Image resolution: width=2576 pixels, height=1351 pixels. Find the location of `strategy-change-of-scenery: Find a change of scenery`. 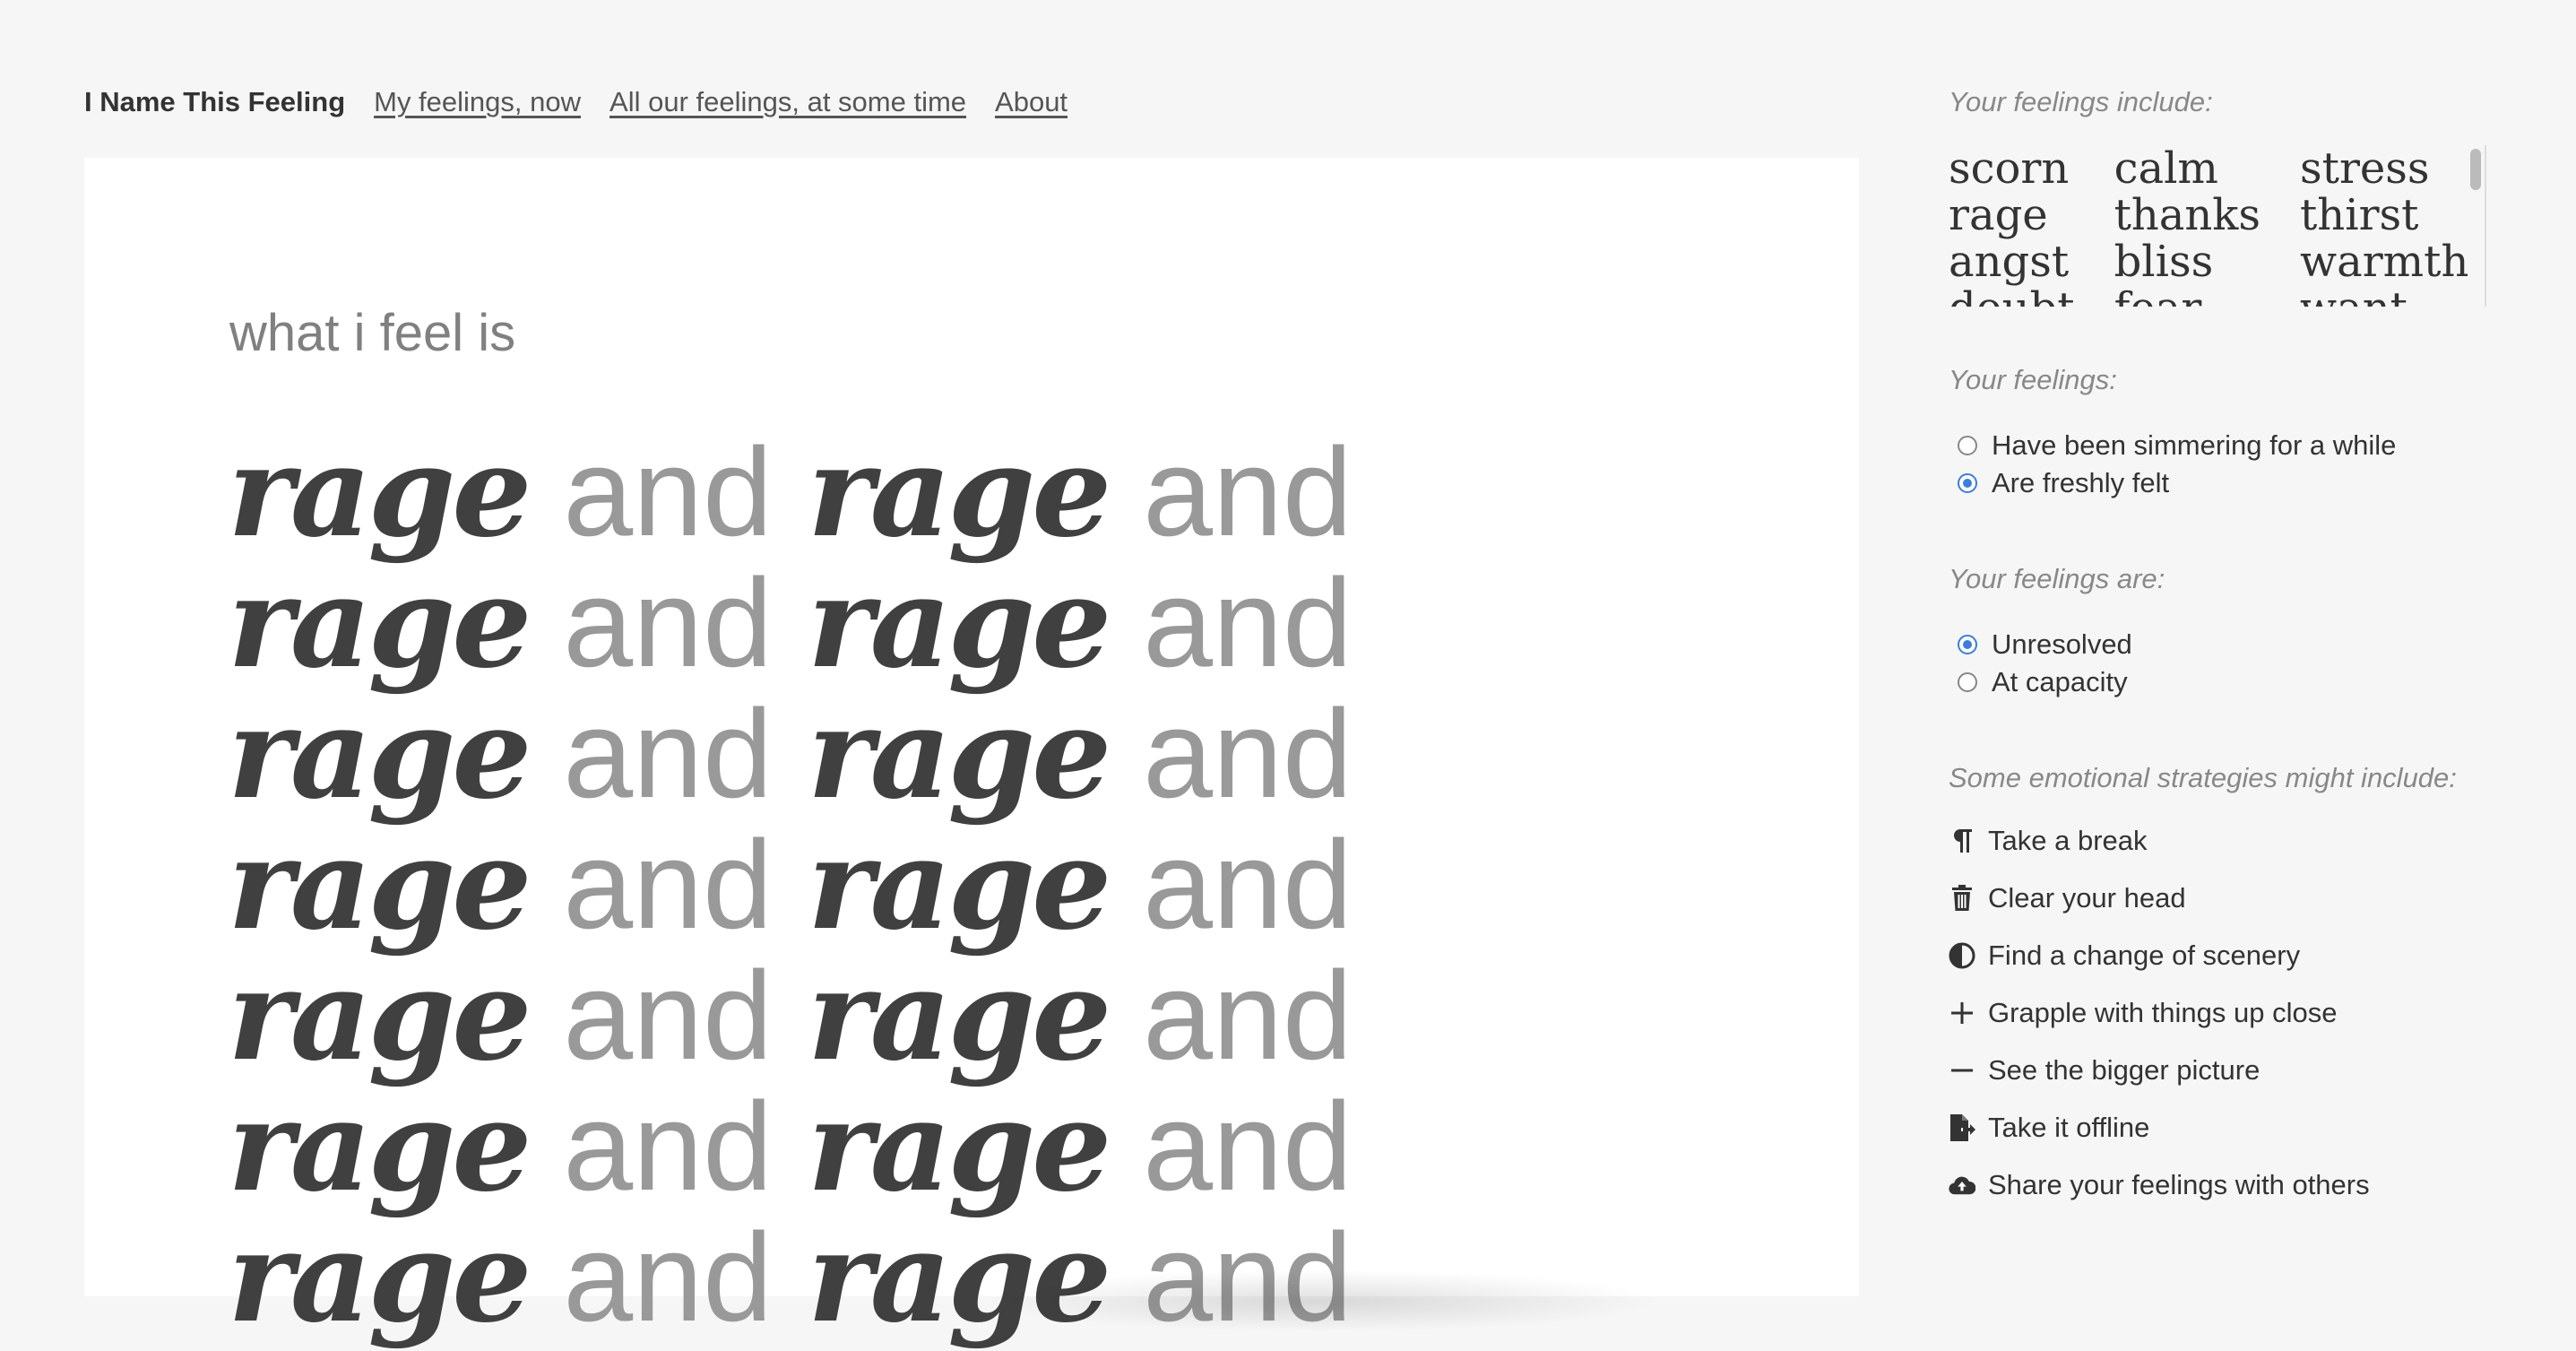

strategy-change-of-scenery: Find a change of scenery is located at coordinates (2217, 955).